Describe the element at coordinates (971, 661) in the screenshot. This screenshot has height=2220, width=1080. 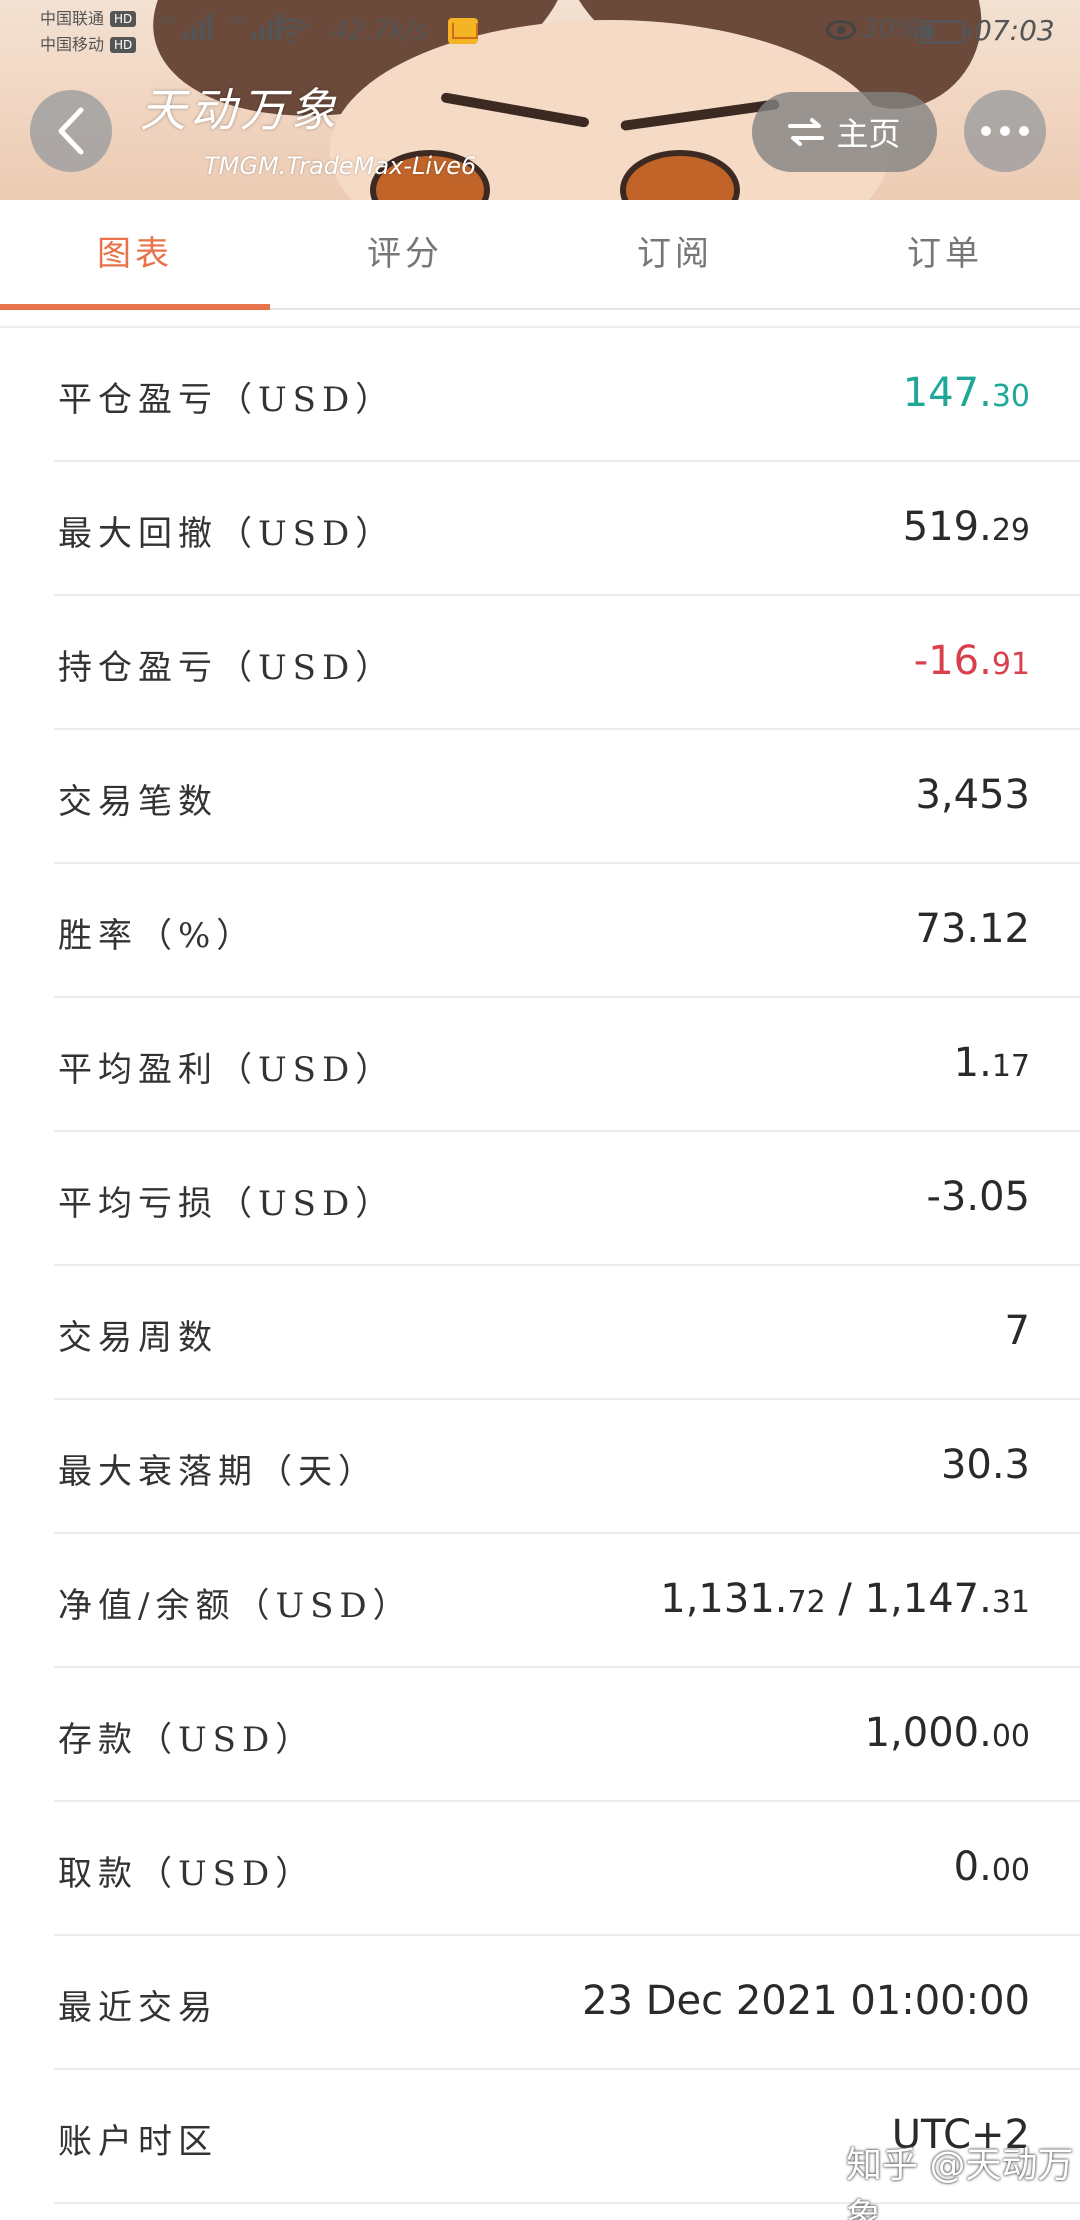
I see `stat-value: -16.91` at that location.